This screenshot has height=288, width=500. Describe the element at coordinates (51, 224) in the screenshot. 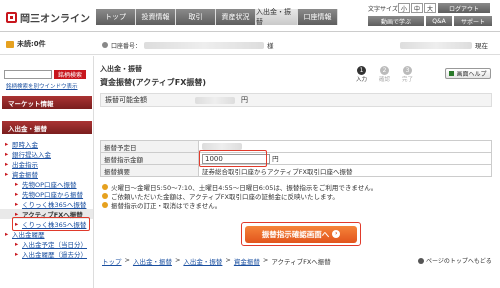

I see `highlight-active-fx` at that location.